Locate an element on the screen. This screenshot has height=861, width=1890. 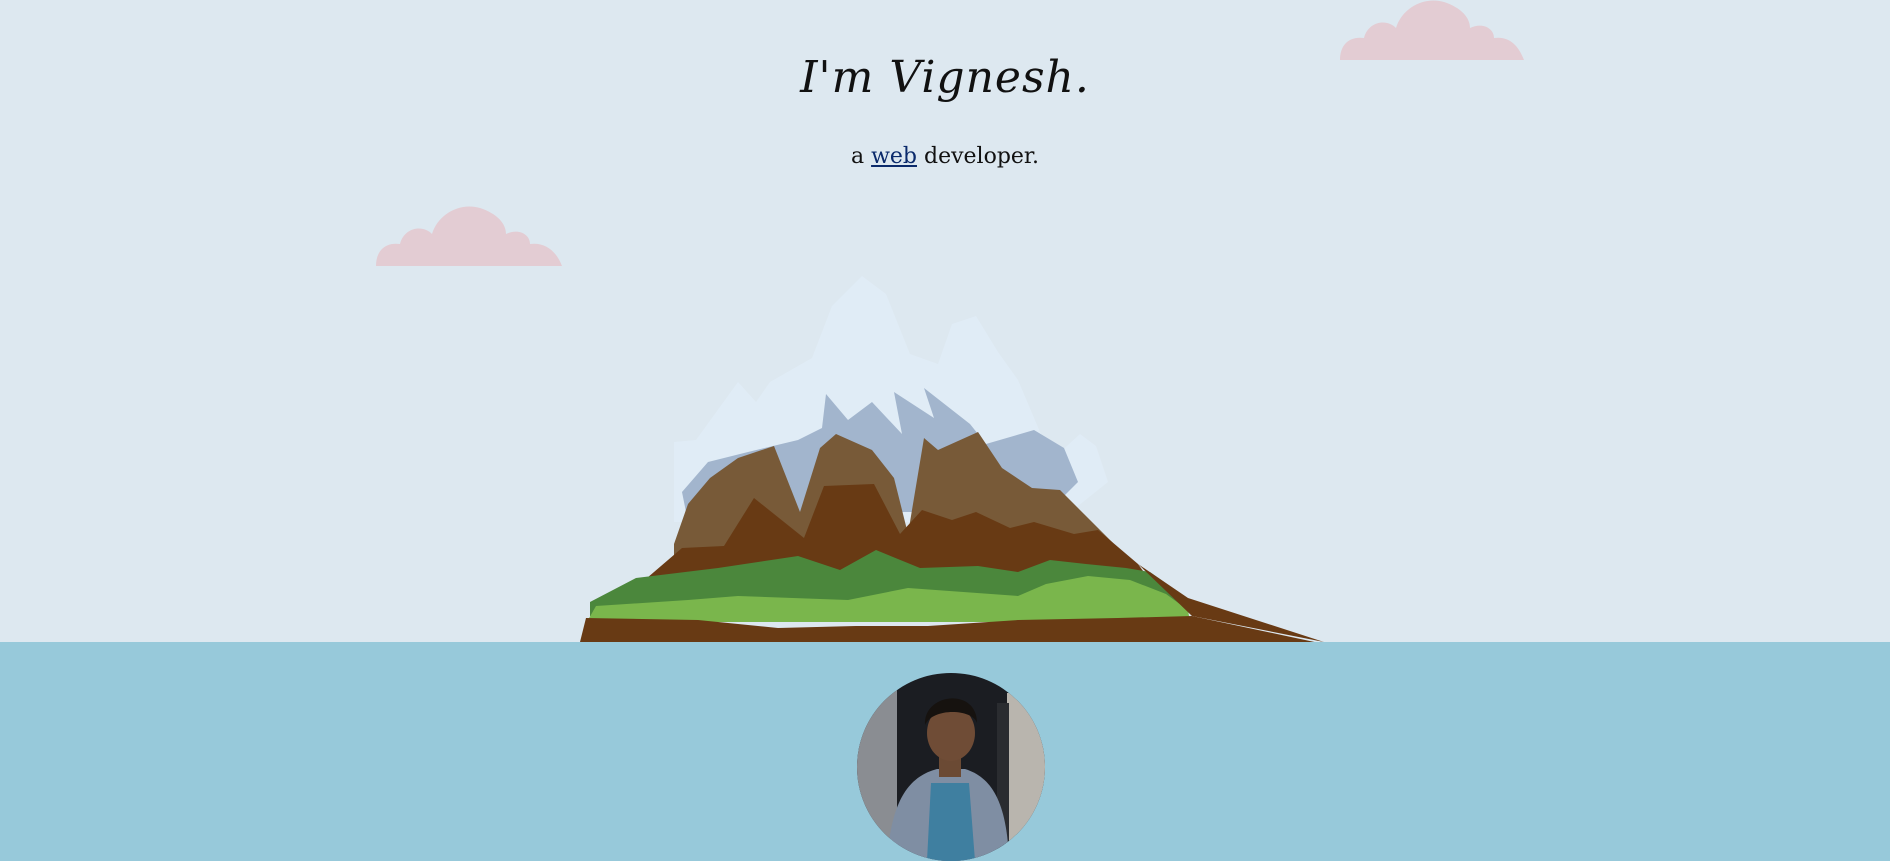
profile-photo-avatar is located at coordinates (951, 767).